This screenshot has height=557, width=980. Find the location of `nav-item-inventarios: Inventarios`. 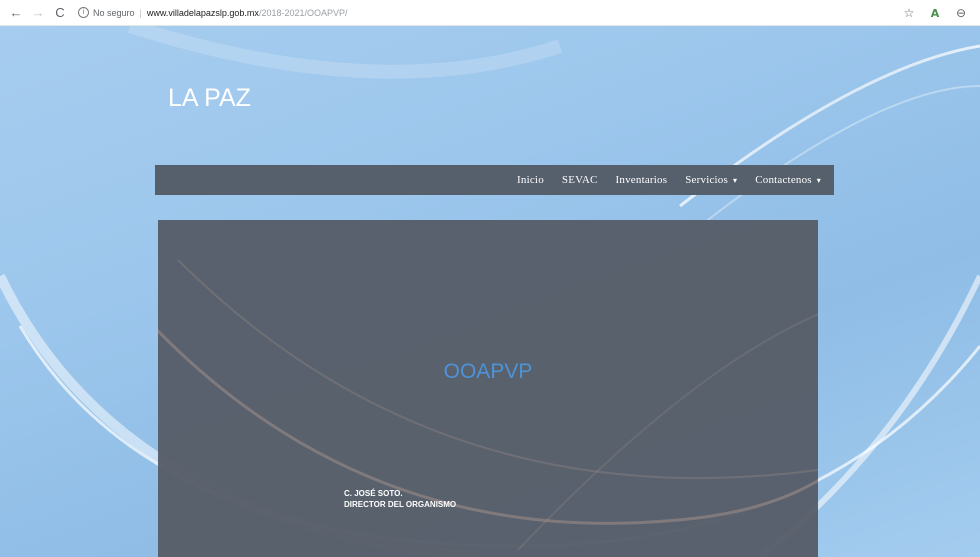

nav-item-inventarios: Inventarios is located at coordinates (642, 180).